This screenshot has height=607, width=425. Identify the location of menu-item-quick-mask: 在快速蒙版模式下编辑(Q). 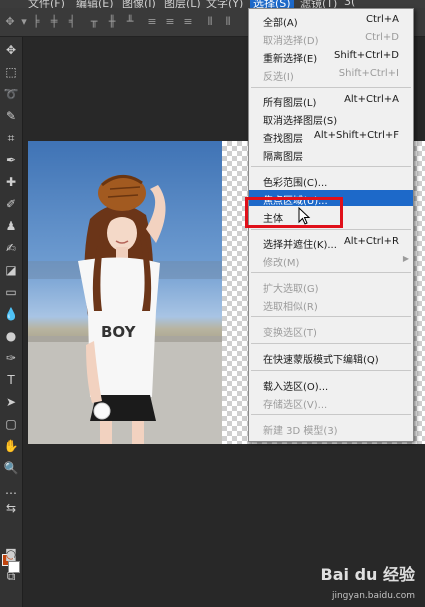
(331, 357).